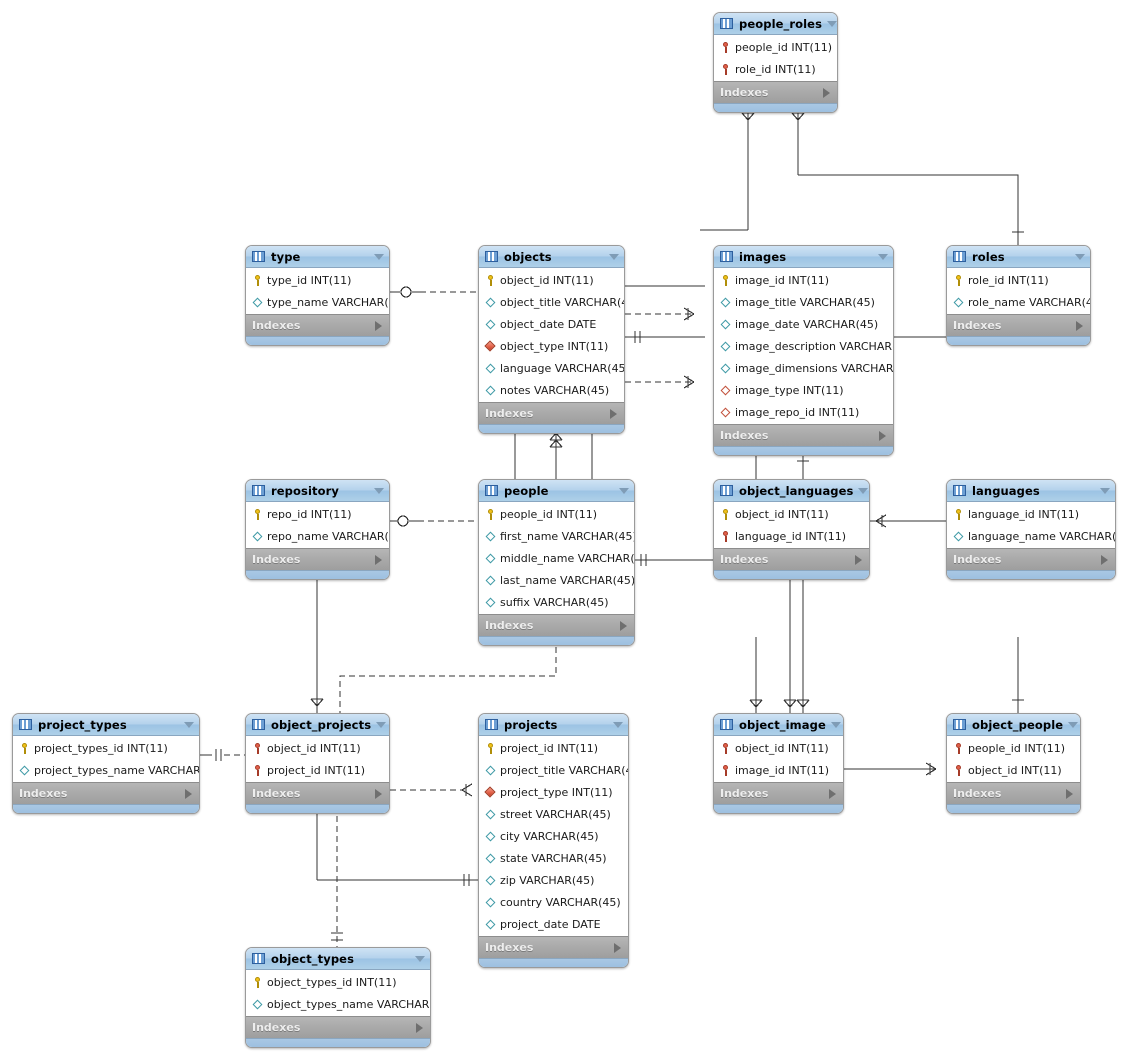  Describe the element at coordinates (317, 325) in the screenshot. I see `indexes-section-type: Indexes` at that location.